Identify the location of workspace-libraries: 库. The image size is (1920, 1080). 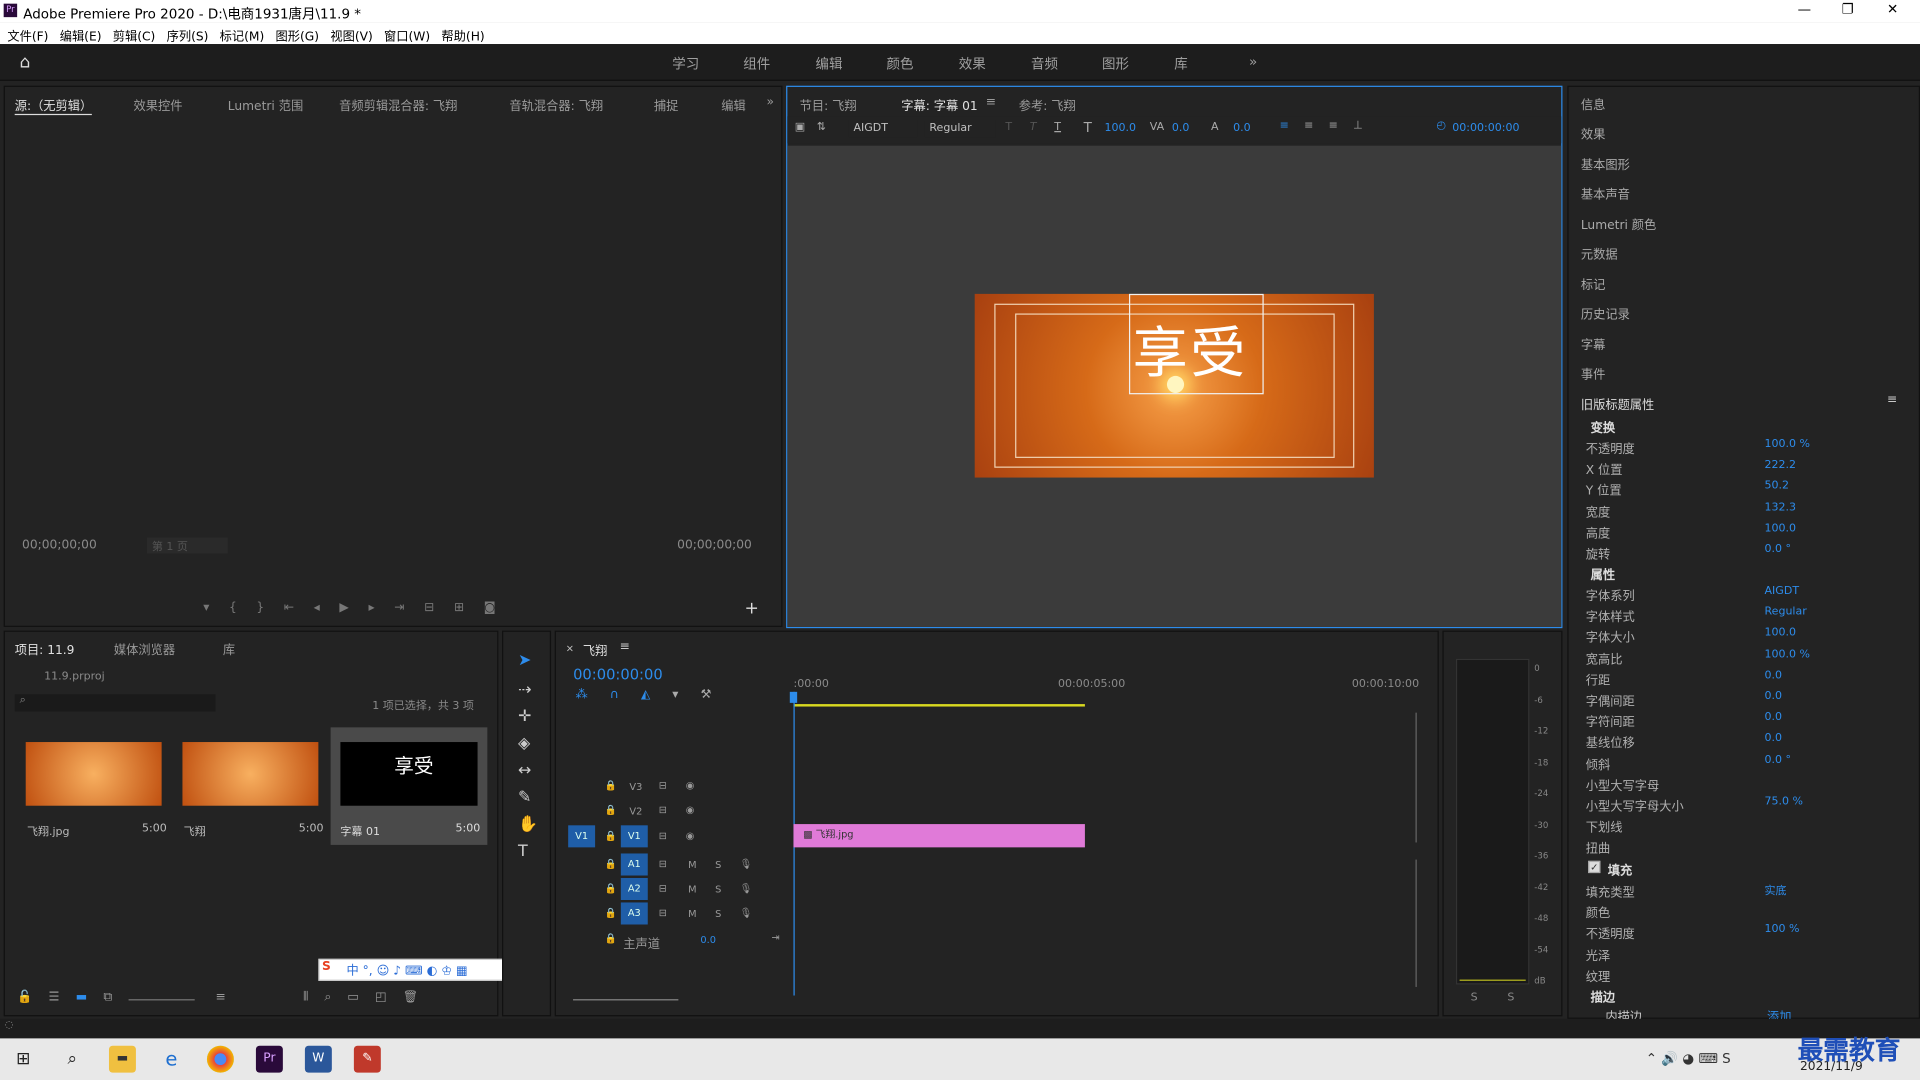
(1180, 64).